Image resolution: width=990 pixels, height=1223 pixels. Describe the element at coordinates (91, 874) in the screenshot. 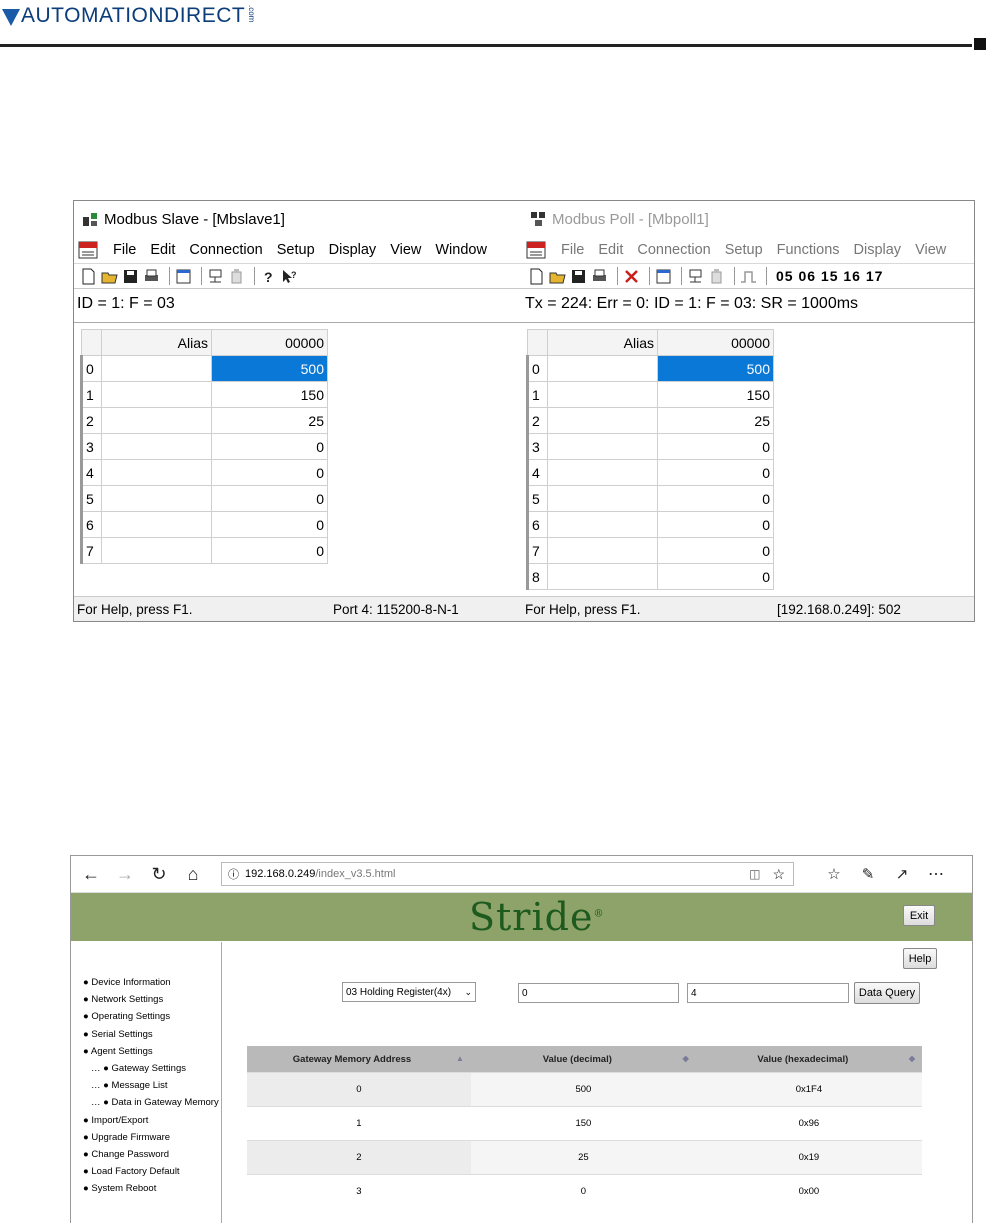

I see `back-arrow-icon: ←` at that location.